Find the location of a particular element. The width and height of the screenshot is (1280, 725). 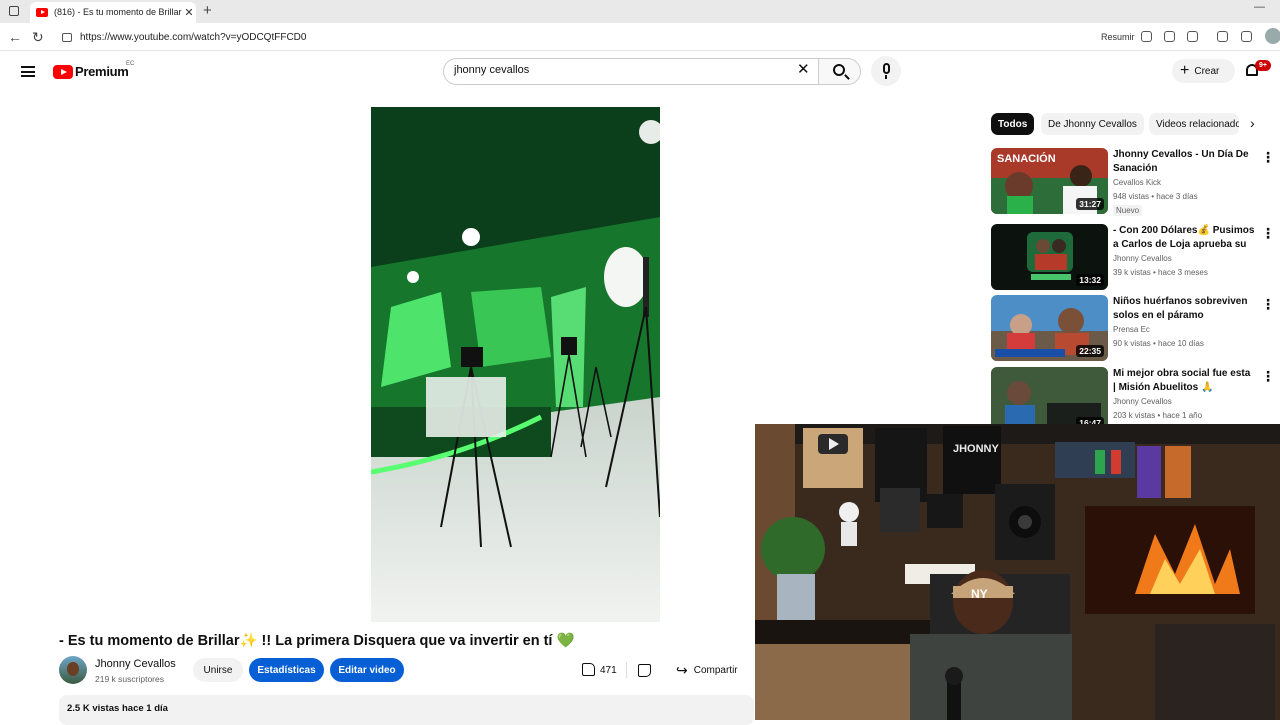

tab-close-icon: ✕ is located at coordinates (189, 12).